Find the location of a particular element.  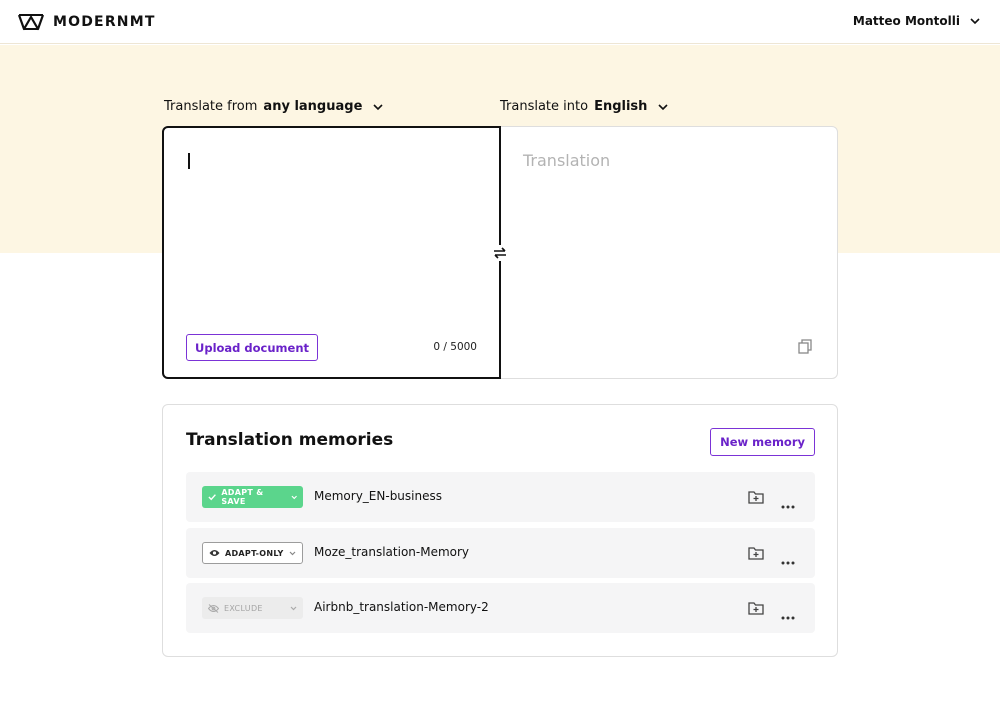

memories-title: Translation memories is located at coordinates (290, 440).